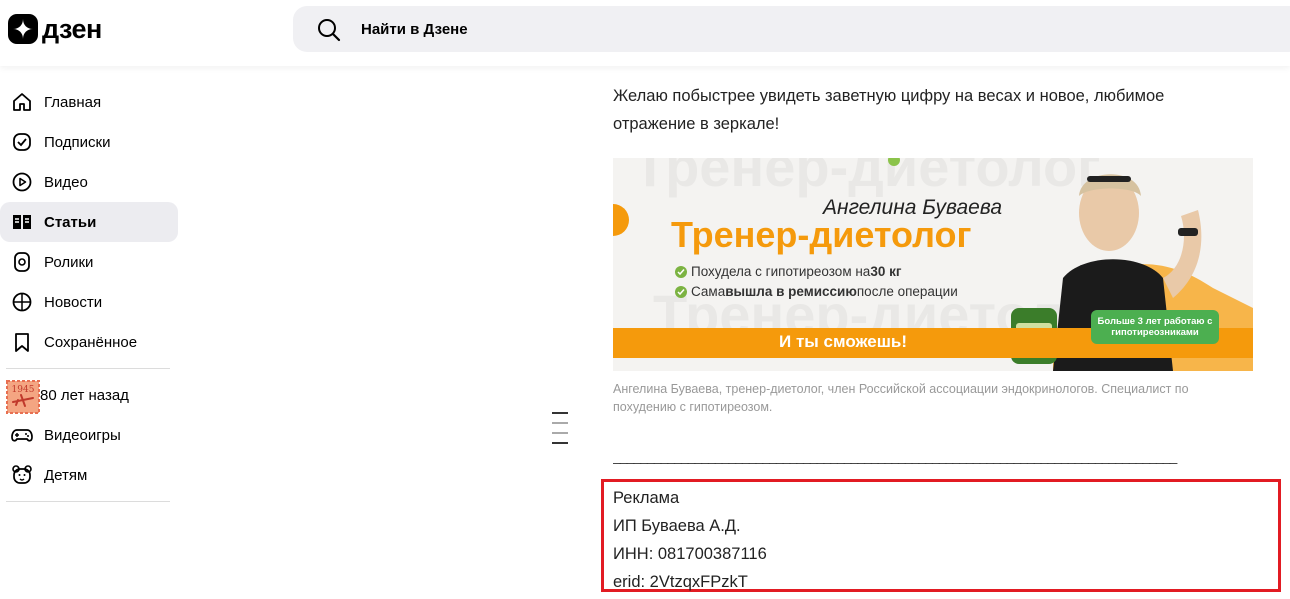 Image resolution: width=1290 pixels, height=599 pixels. I want to click on sidebar-item-subscriptions: Подписки, so click(89, 142).